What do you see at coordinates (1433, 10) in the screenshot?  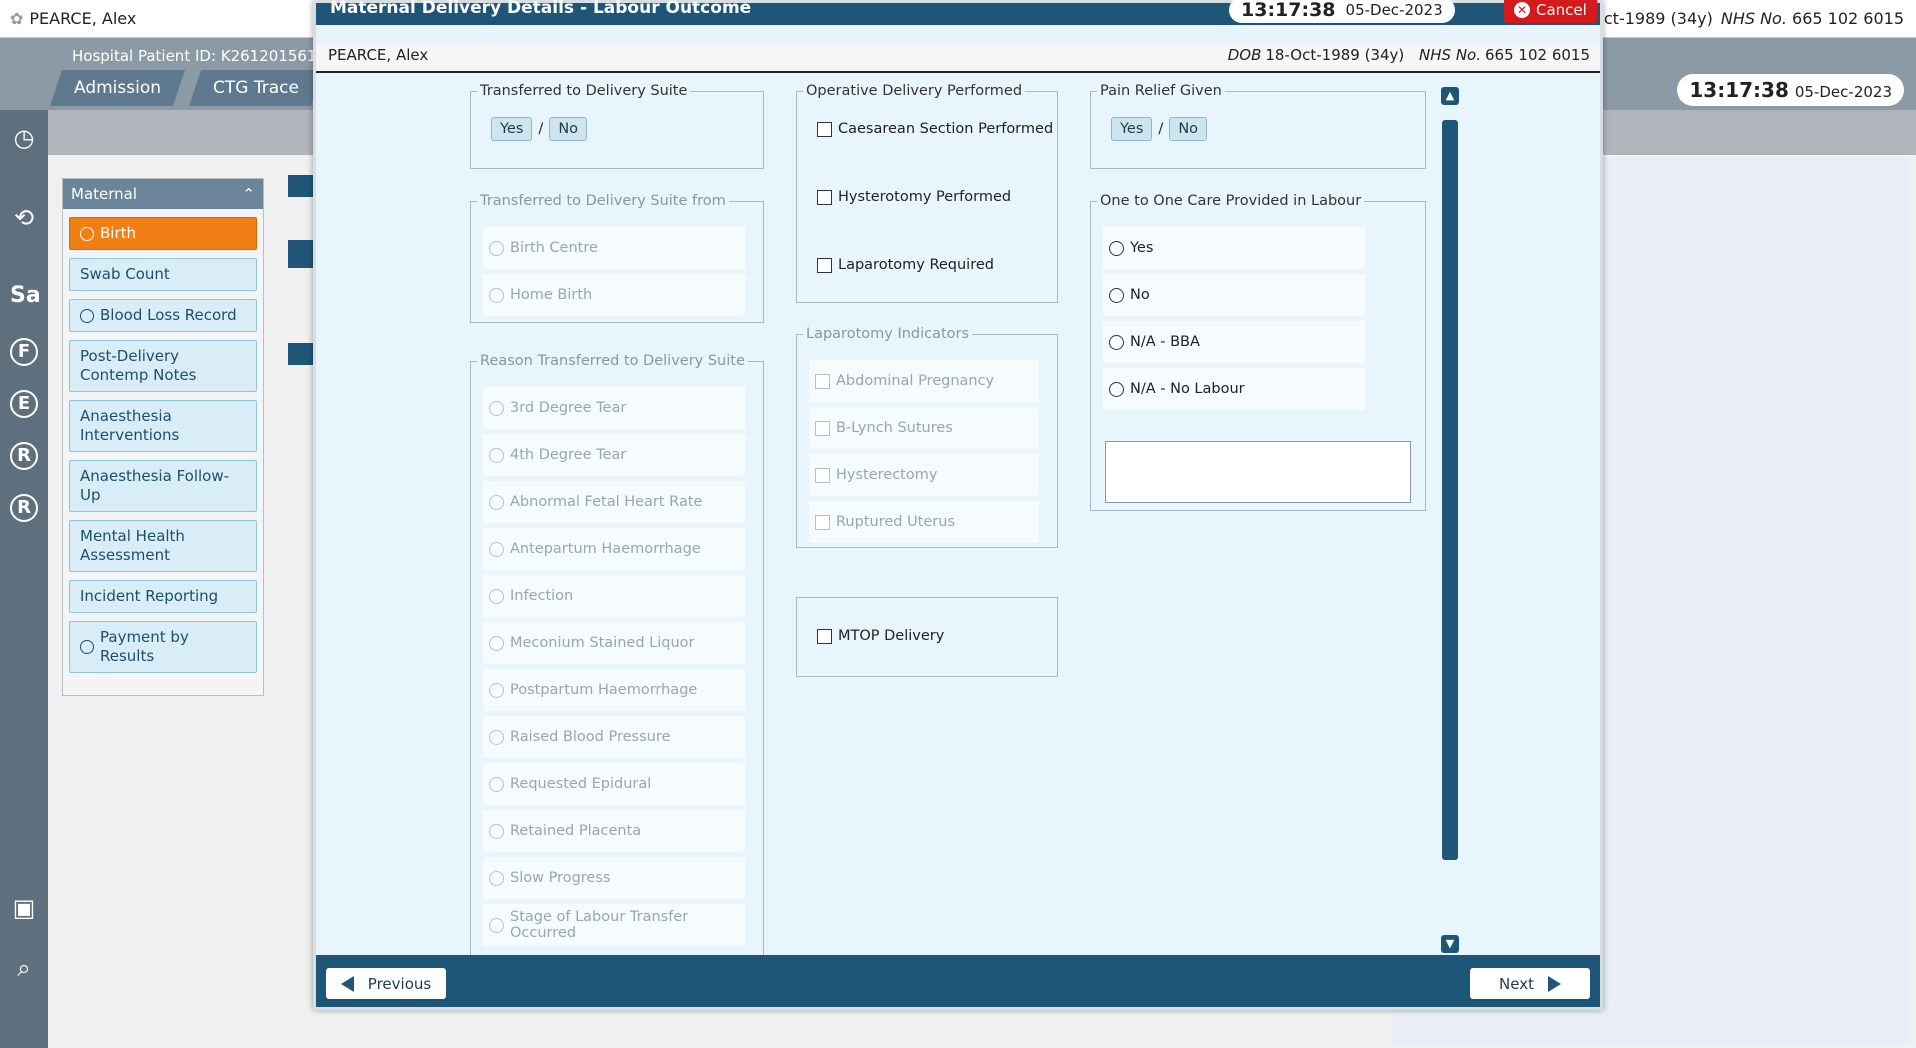 I see `download-icon: ⤓` at bounding box center [1433, 10].